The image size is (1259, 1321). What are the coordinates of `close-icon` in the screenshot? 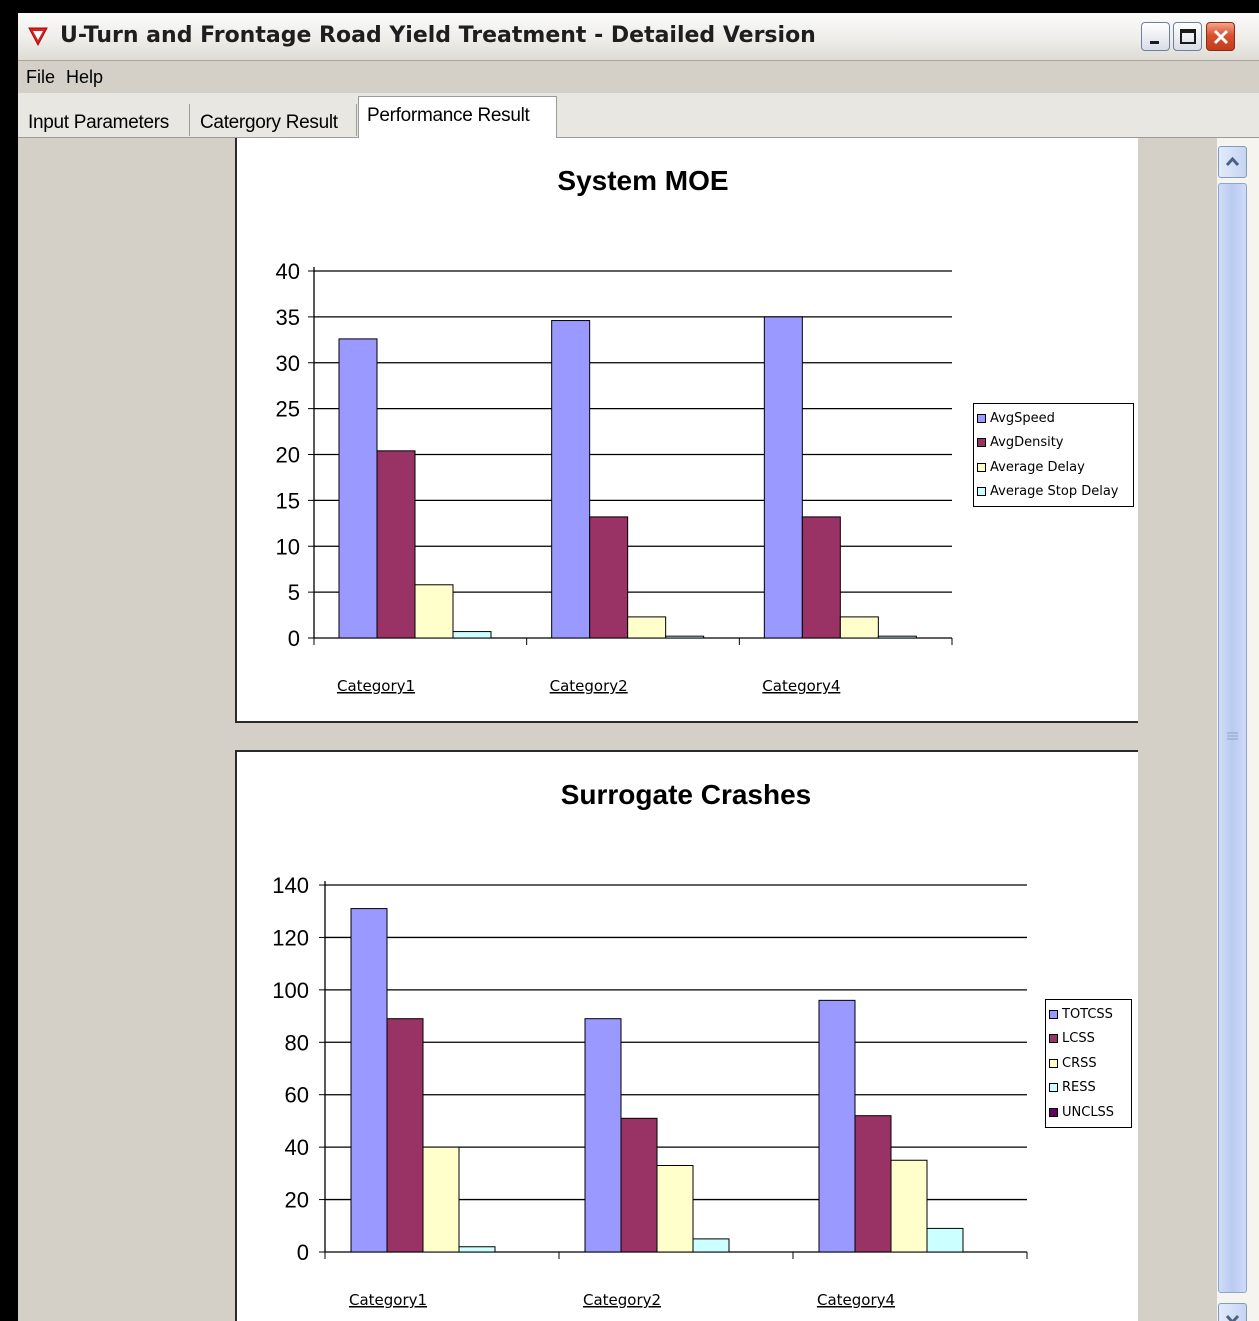 It's located at (1221, 37).